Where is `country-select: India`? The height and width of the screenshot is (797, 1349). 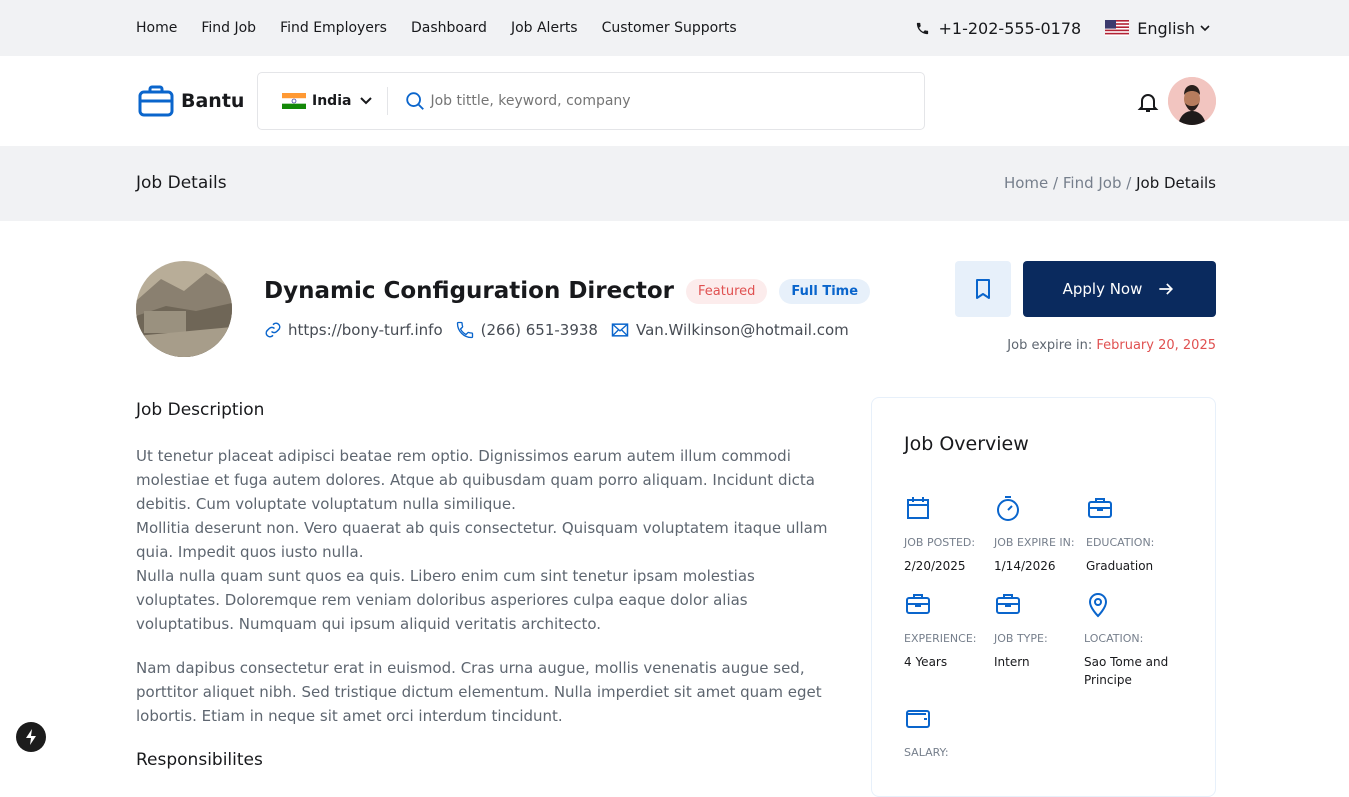
country-select: India is located at coordinates (323, 101).